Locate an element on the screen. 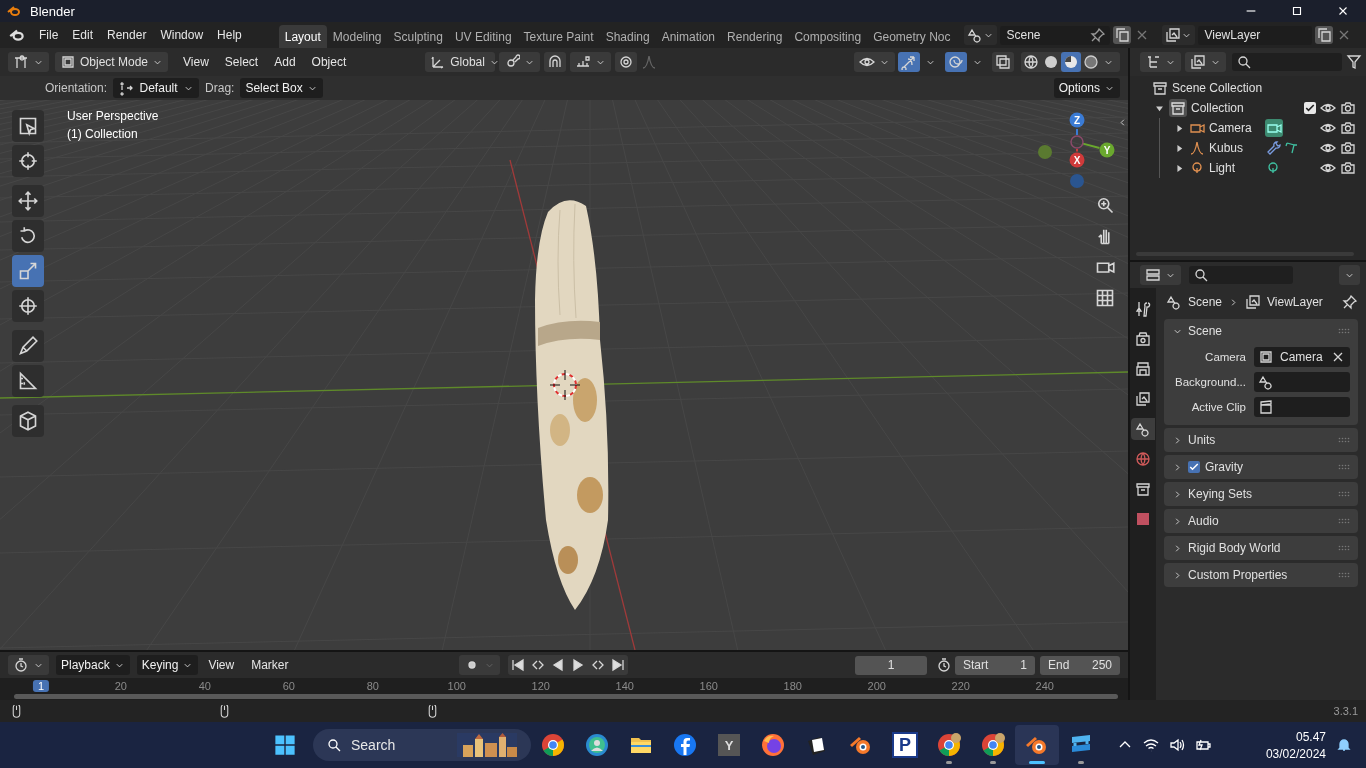  app-icon: Y is located at coordinates (729, 745).